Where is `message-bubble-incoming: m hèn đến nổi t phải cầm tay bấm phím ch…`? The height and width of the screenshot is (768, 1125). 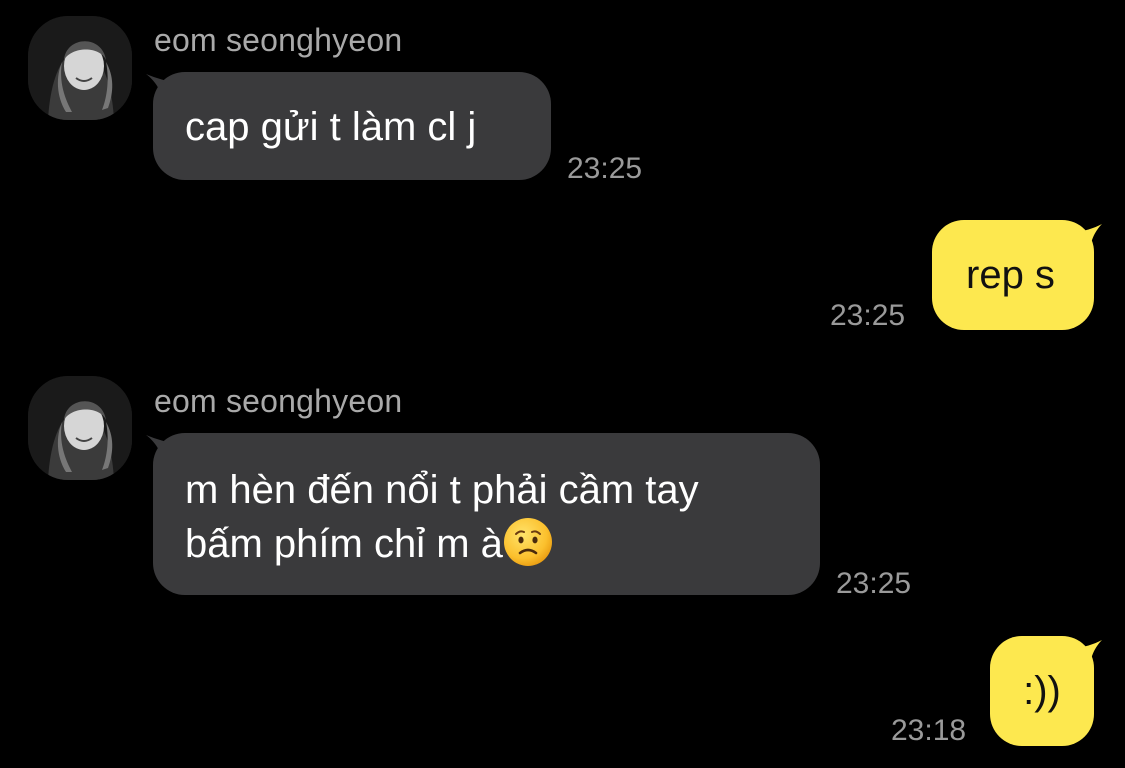
message-bubble-incoming: m hèn đến nổi t phải cầm tay bấm phím ch… is located at coordinates (486, 514).